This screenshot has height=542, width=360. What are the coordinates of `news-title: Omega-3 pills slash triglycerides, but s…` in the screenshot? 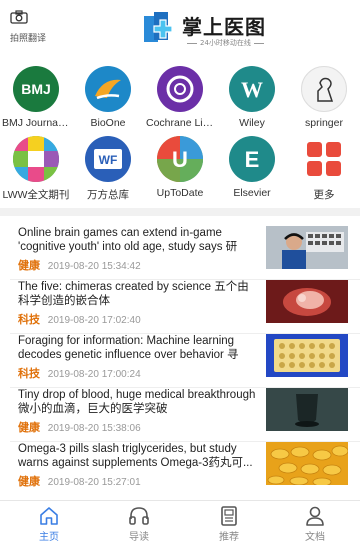 It's located at (138, 456).